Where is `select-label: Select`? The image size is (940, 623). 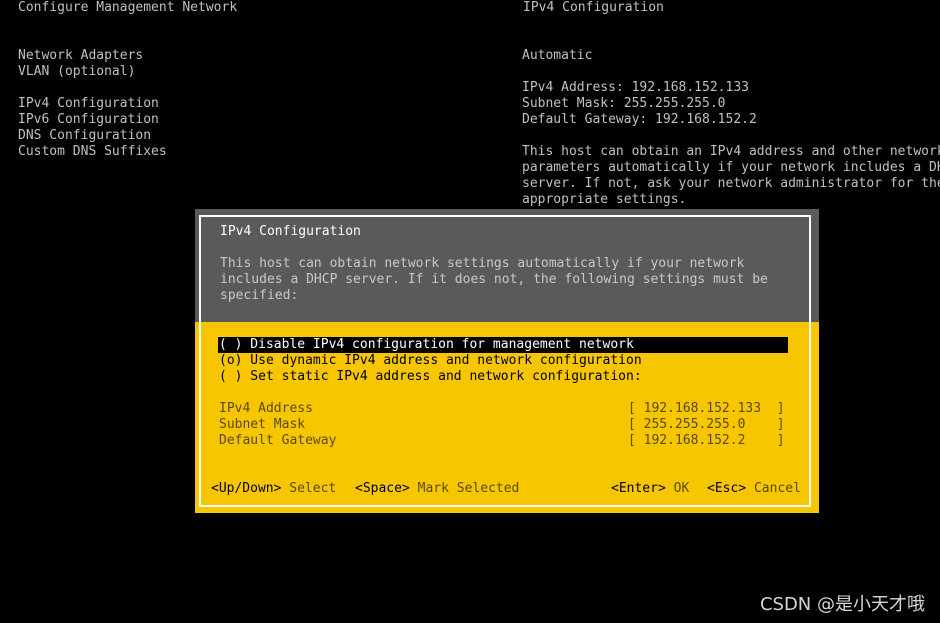
select-label: Select is located at coordinates (313, 488).